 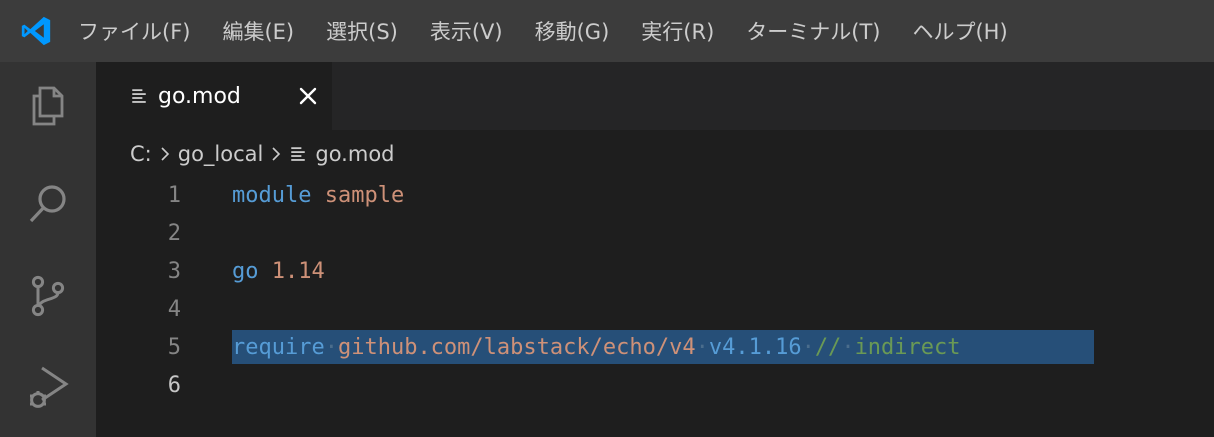 What do you see at coordinates (655, 271) in the screenshot?
I see `code-line: 3 go 1.14` at bounding box center [655, 271].